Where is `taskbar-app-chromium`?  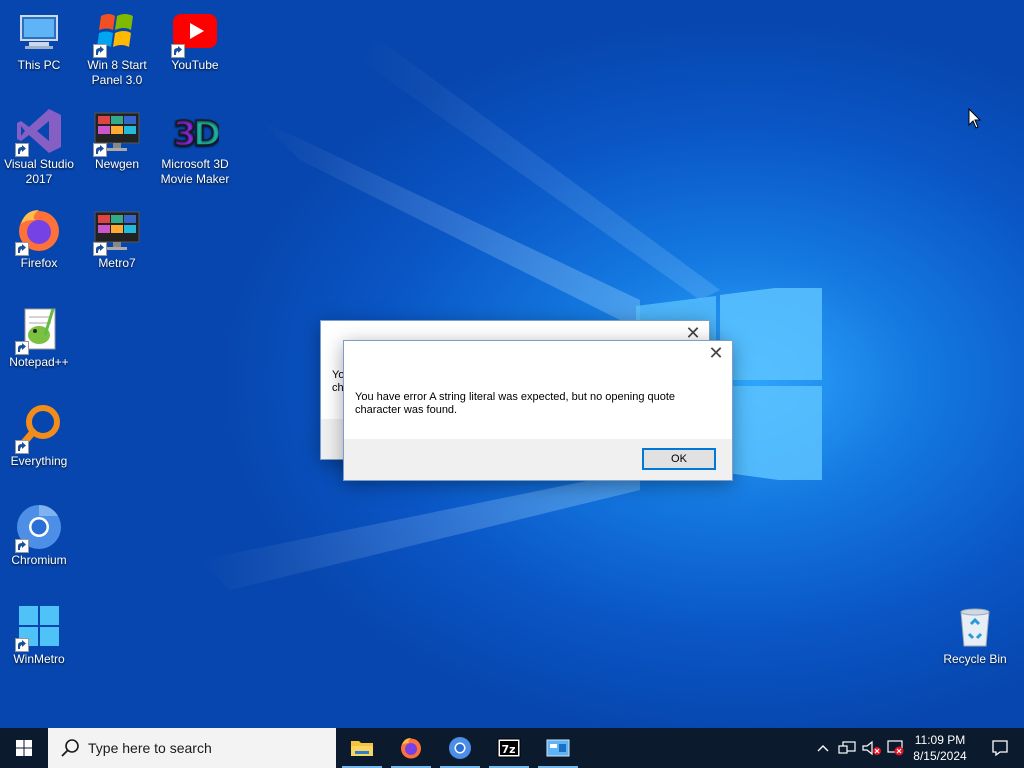
taskbar-app-chromium is located at coordinates (460, 748).